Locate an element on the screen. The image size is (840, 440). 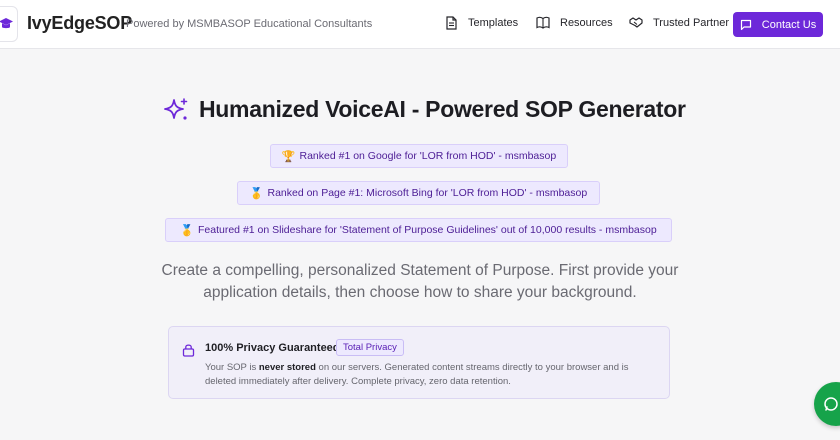
brand-logo is located at coordinates (9, 24).